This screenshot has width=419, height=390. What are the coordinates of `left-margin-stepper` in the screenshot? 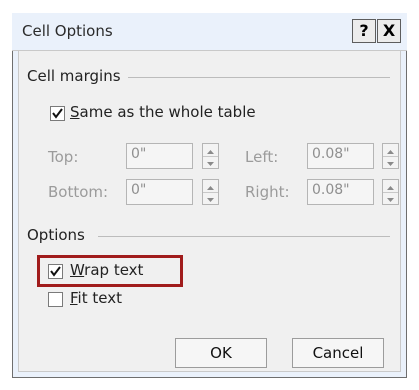 It's located at (390, 156).